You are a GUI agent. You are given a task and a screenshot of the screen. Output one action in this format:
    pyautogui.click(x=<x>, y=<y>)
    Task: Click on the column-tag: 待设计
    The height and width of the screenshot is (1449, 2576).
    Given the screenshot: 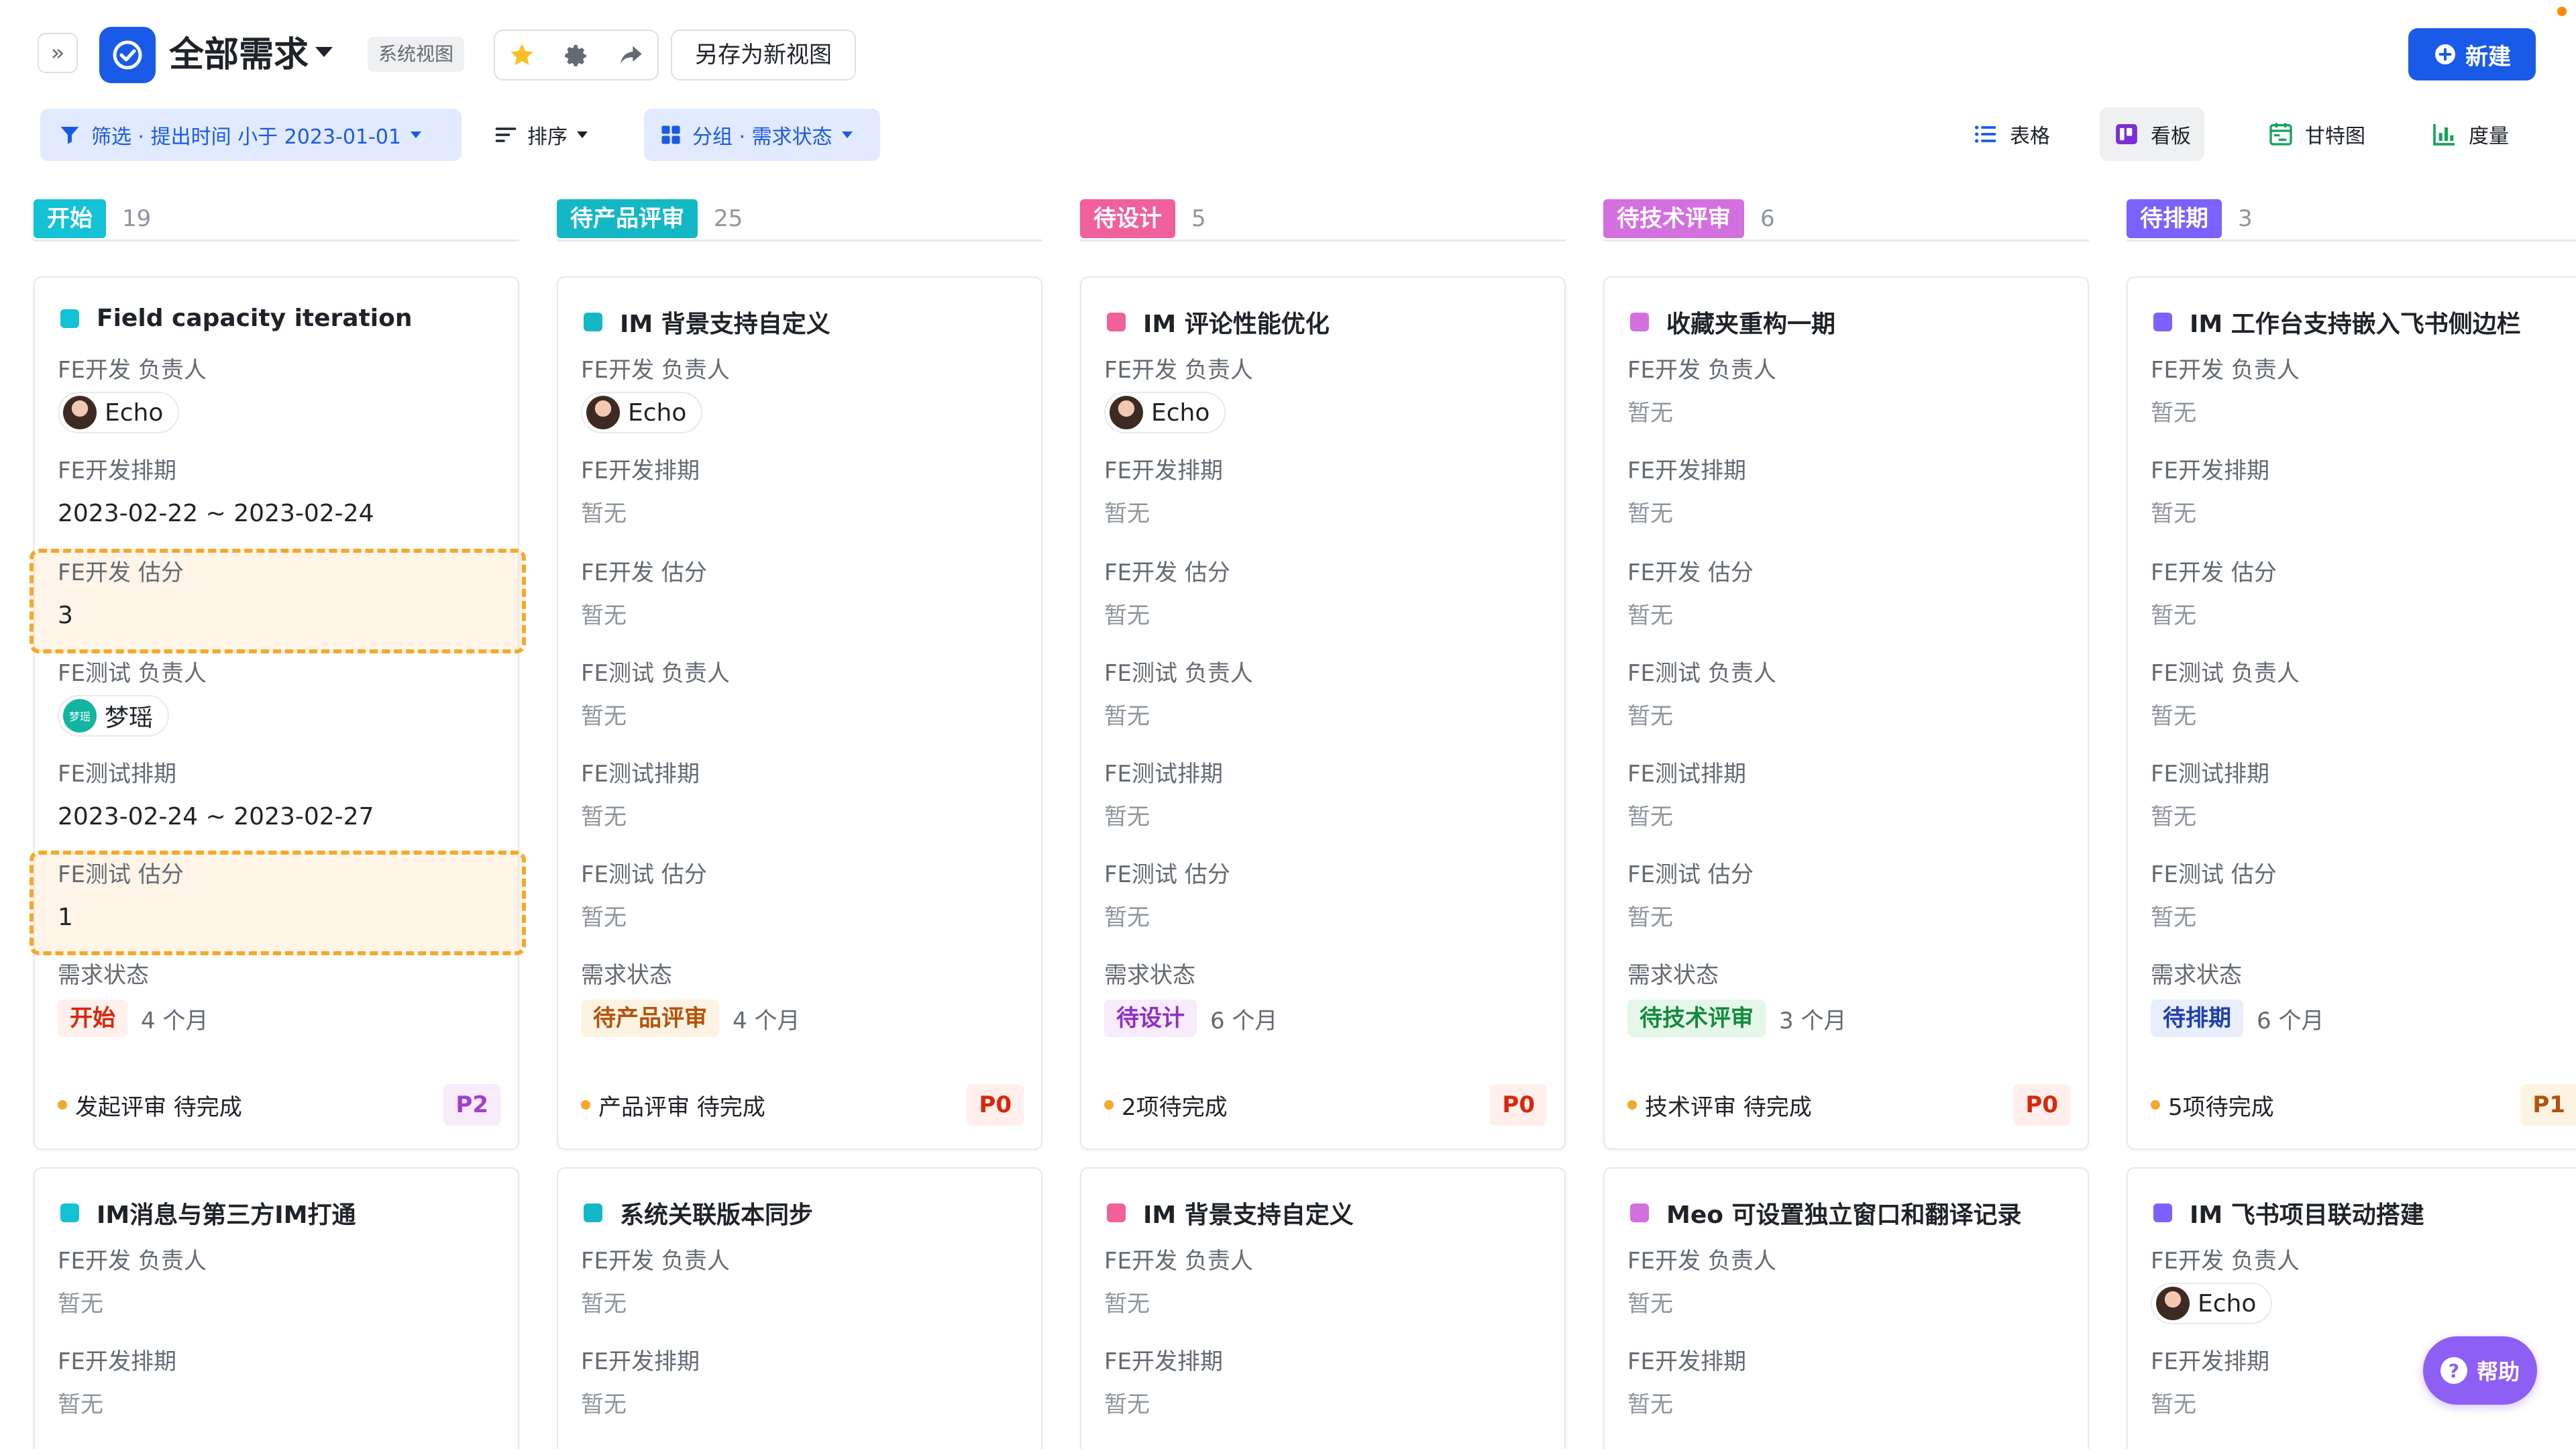 What is the action you would take?
    pyautogui.click(x=1127, y=218)
    